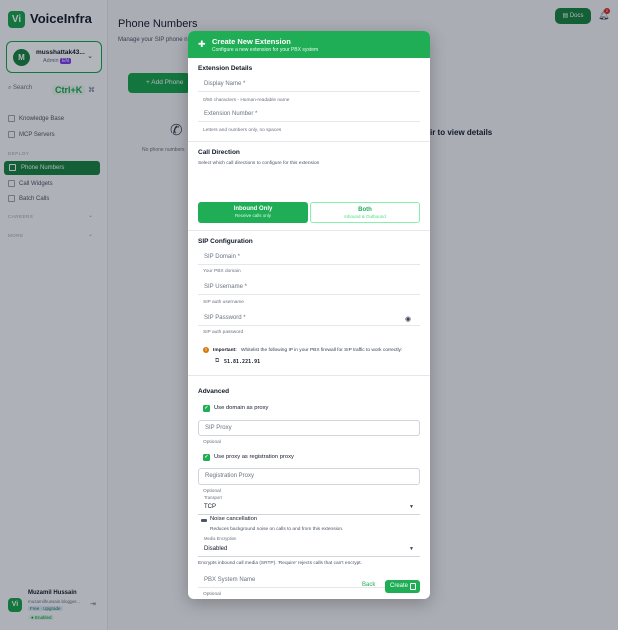  I want to click on sip-username-field: SIP Username *, so click(309, 287).